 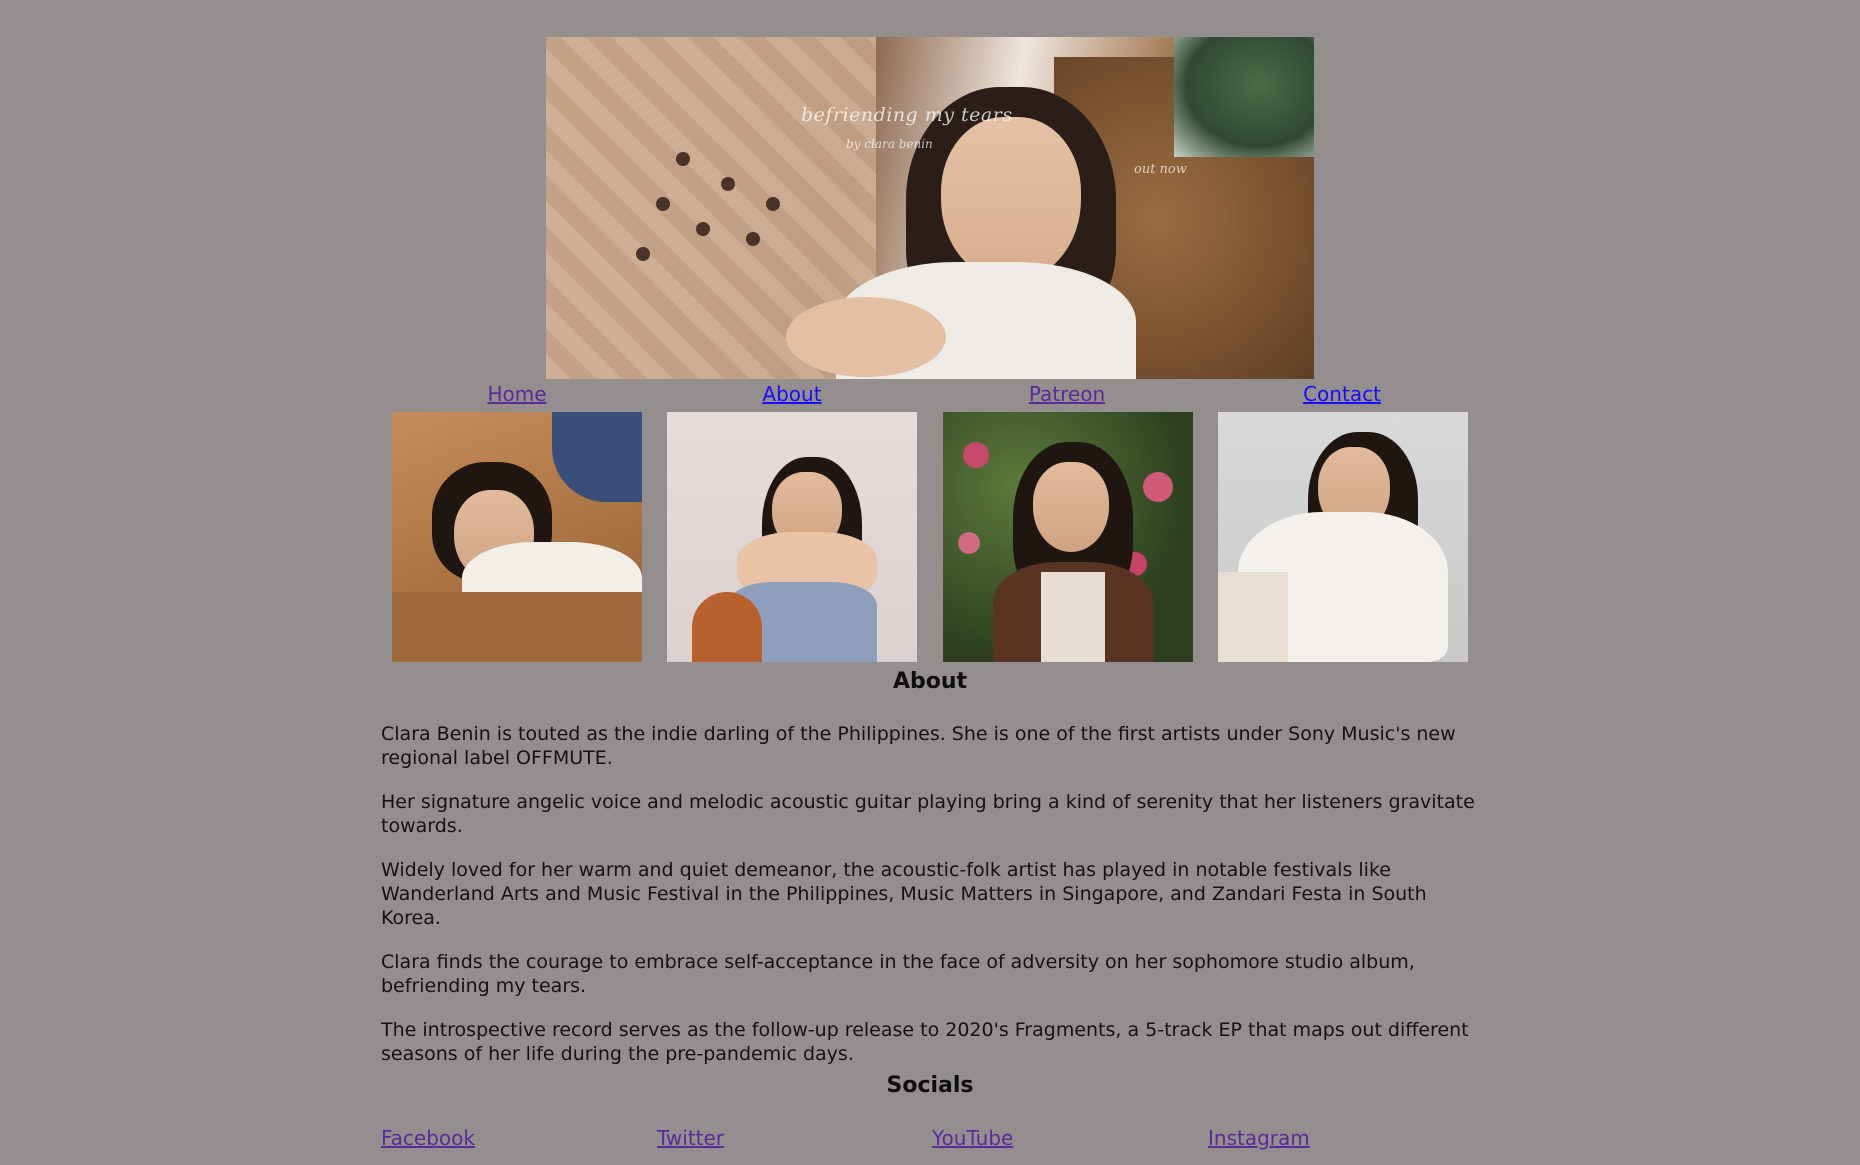 I want to click on main-nav: Home About Patreon Contact, so click(x=942, y=396).